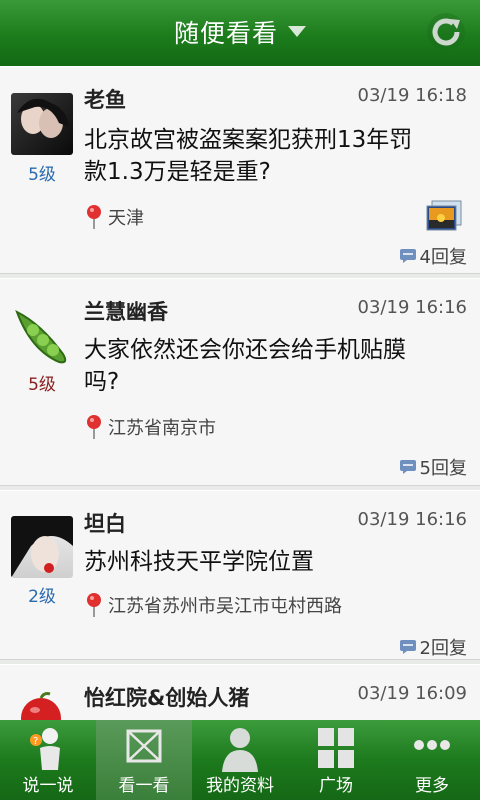 This screenshot has width=480, height=800. What do you see at coordinates (126, 218) in the screenshot?
I see `location-text: 天津` at bounding box center [126, 218].